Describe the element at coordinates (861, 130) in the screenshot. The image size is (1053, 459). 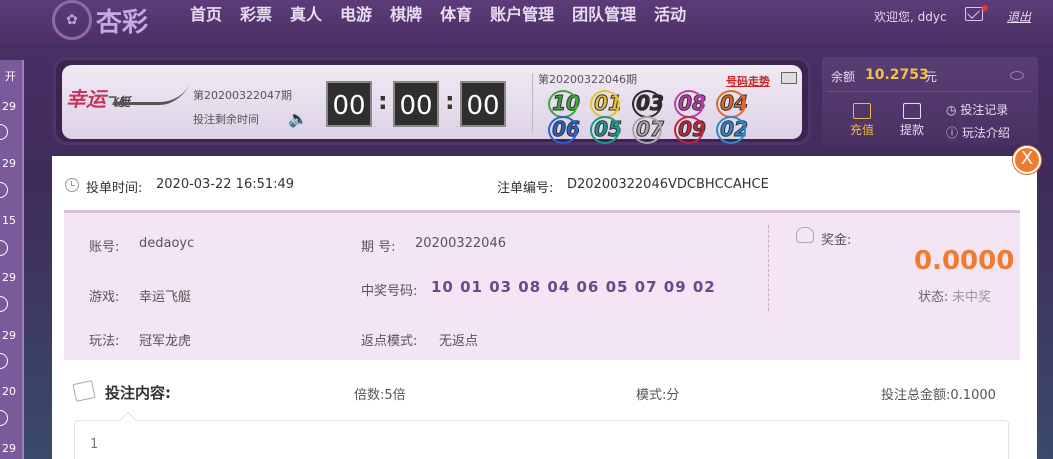
I see `recharge-label: 充值` at that location.